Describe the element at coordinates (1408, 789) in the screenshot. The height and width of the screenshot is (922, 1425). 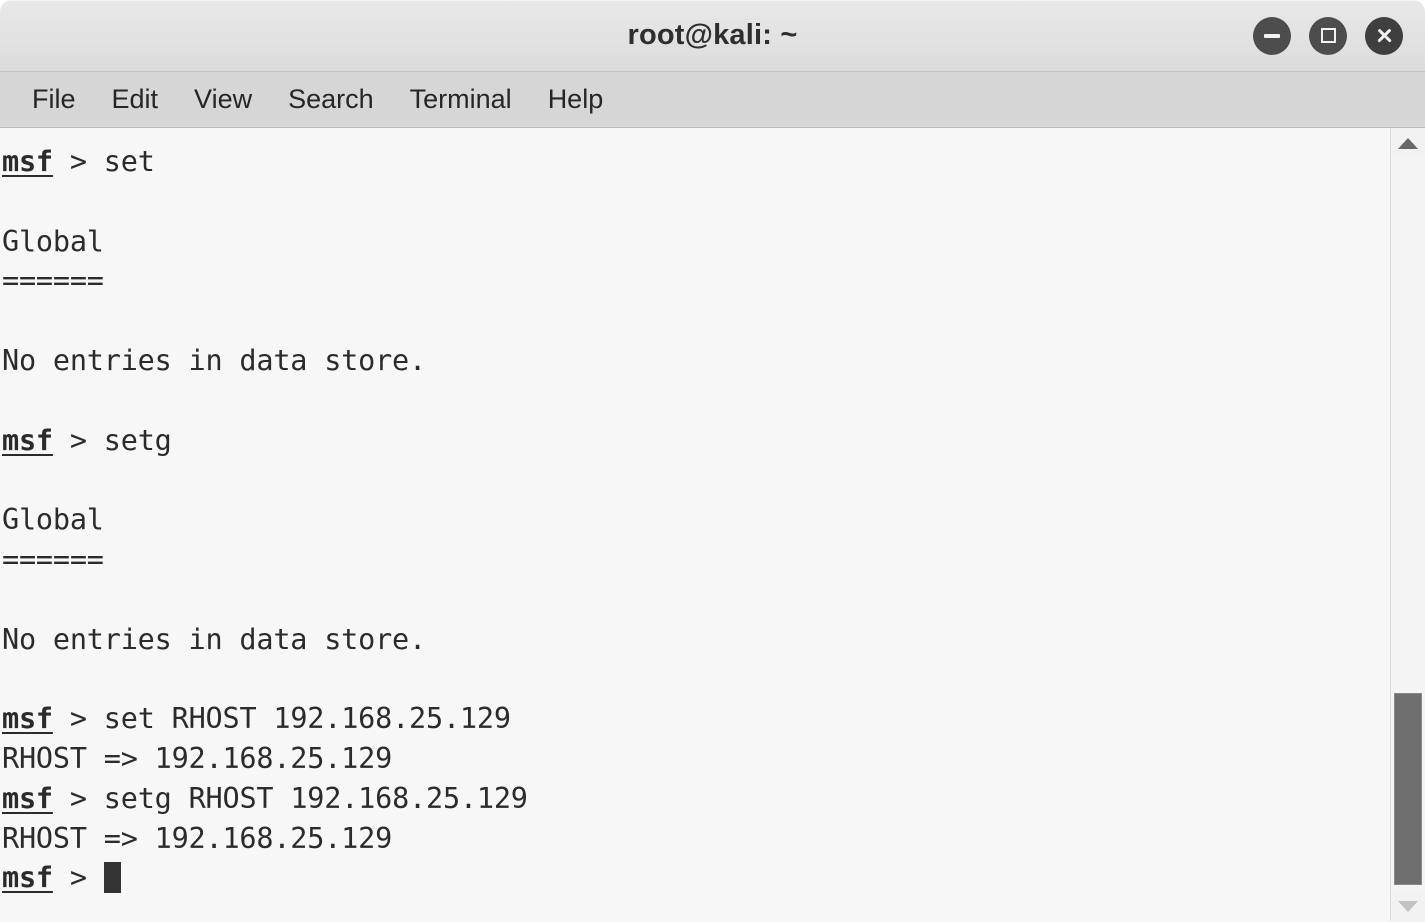
I see `scrollbar-thumb` at that location.